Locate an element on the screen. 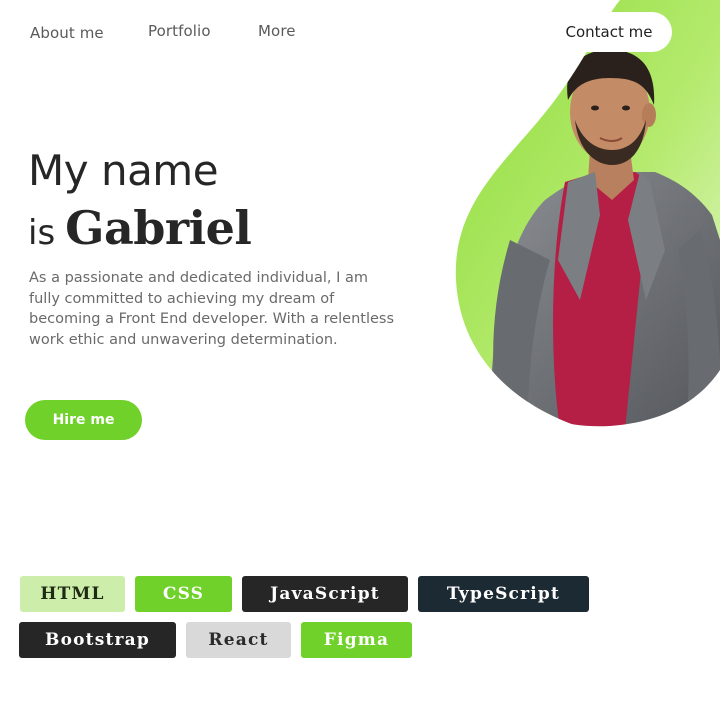 This screenshot has width=720, height=720. nav-about-link: About me is located at coordinates (67, 33).